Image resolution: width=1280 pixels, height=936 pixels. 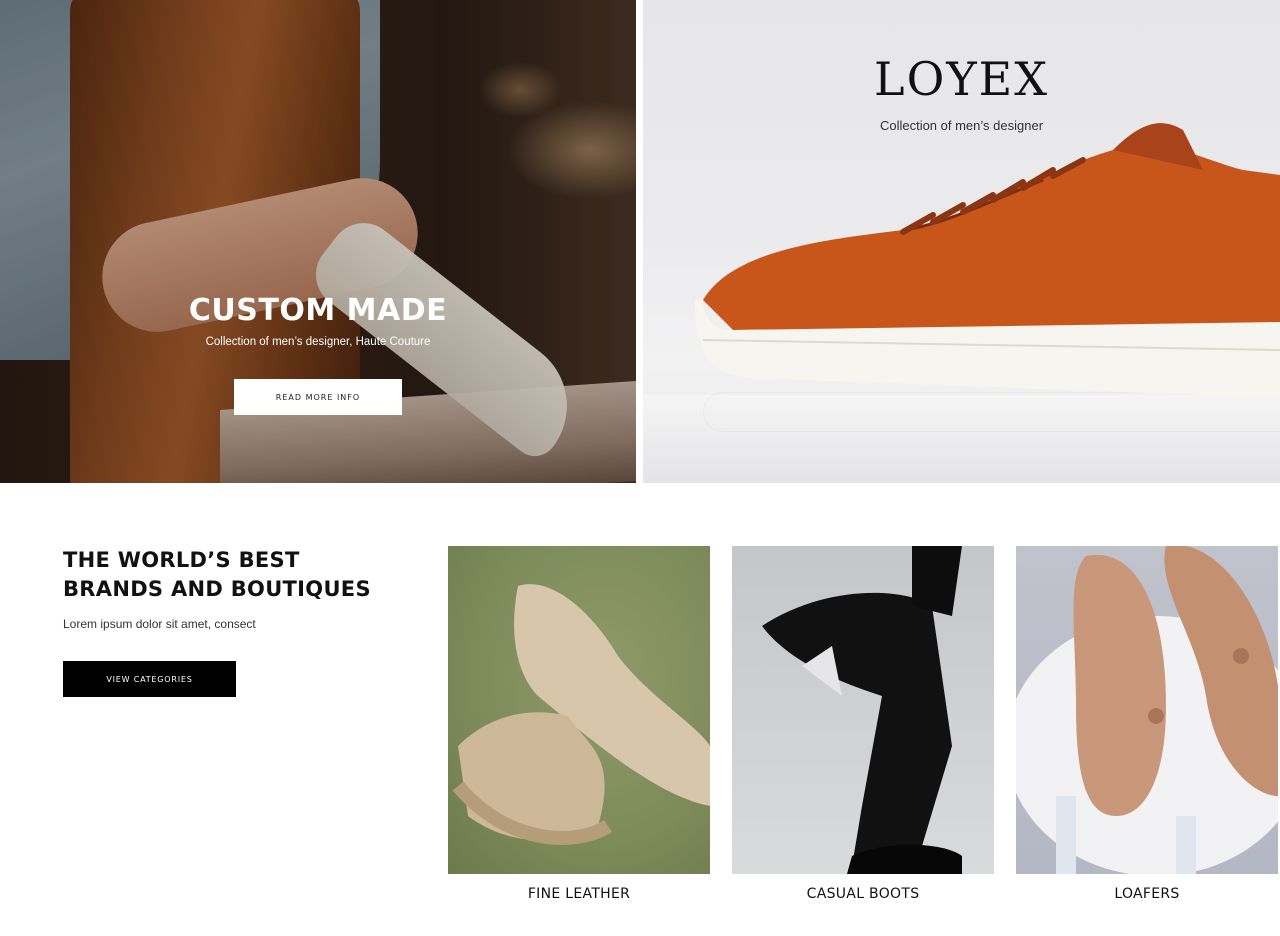 I want to click on category-card-casual-boots: CASUAL BOOTS, so click(x=863, y=724).